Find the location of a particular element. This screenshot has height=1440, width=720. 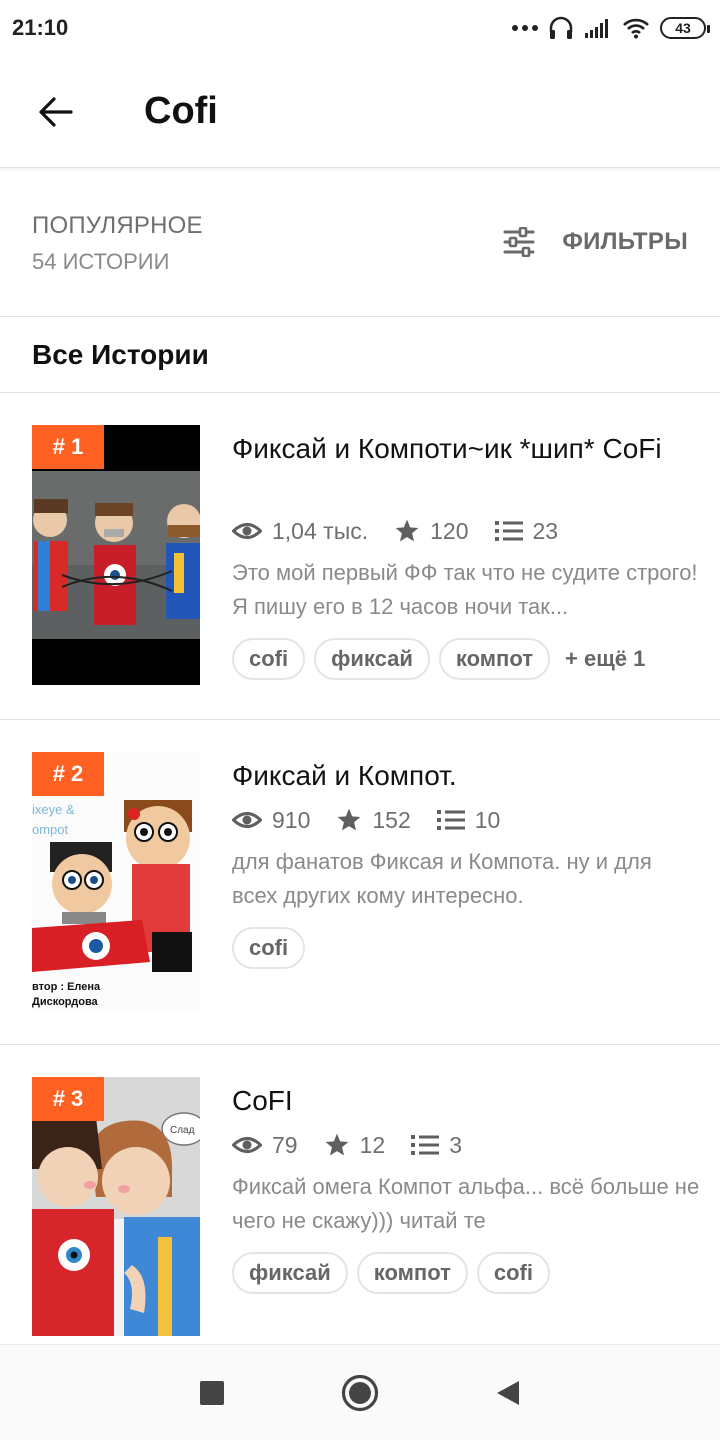

parts-count: 3 is located at coordinates (455, 1144).